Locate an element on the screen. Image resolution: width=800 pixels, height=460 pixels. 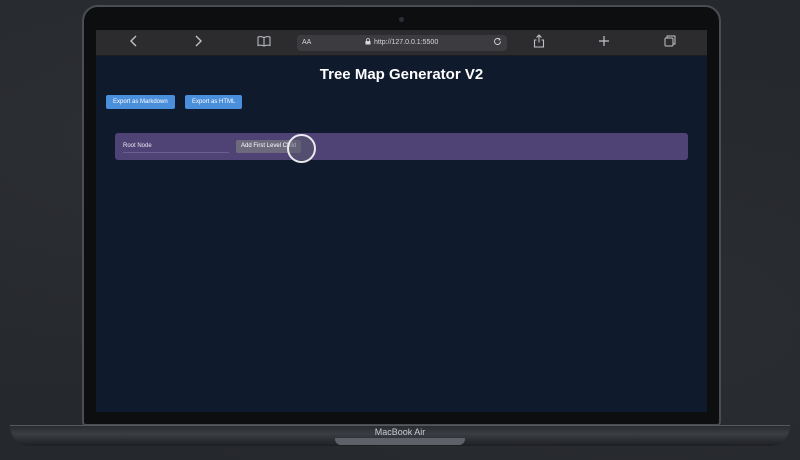
export-markdown-button: Export as Markdown is located at coordinates (140, 102).